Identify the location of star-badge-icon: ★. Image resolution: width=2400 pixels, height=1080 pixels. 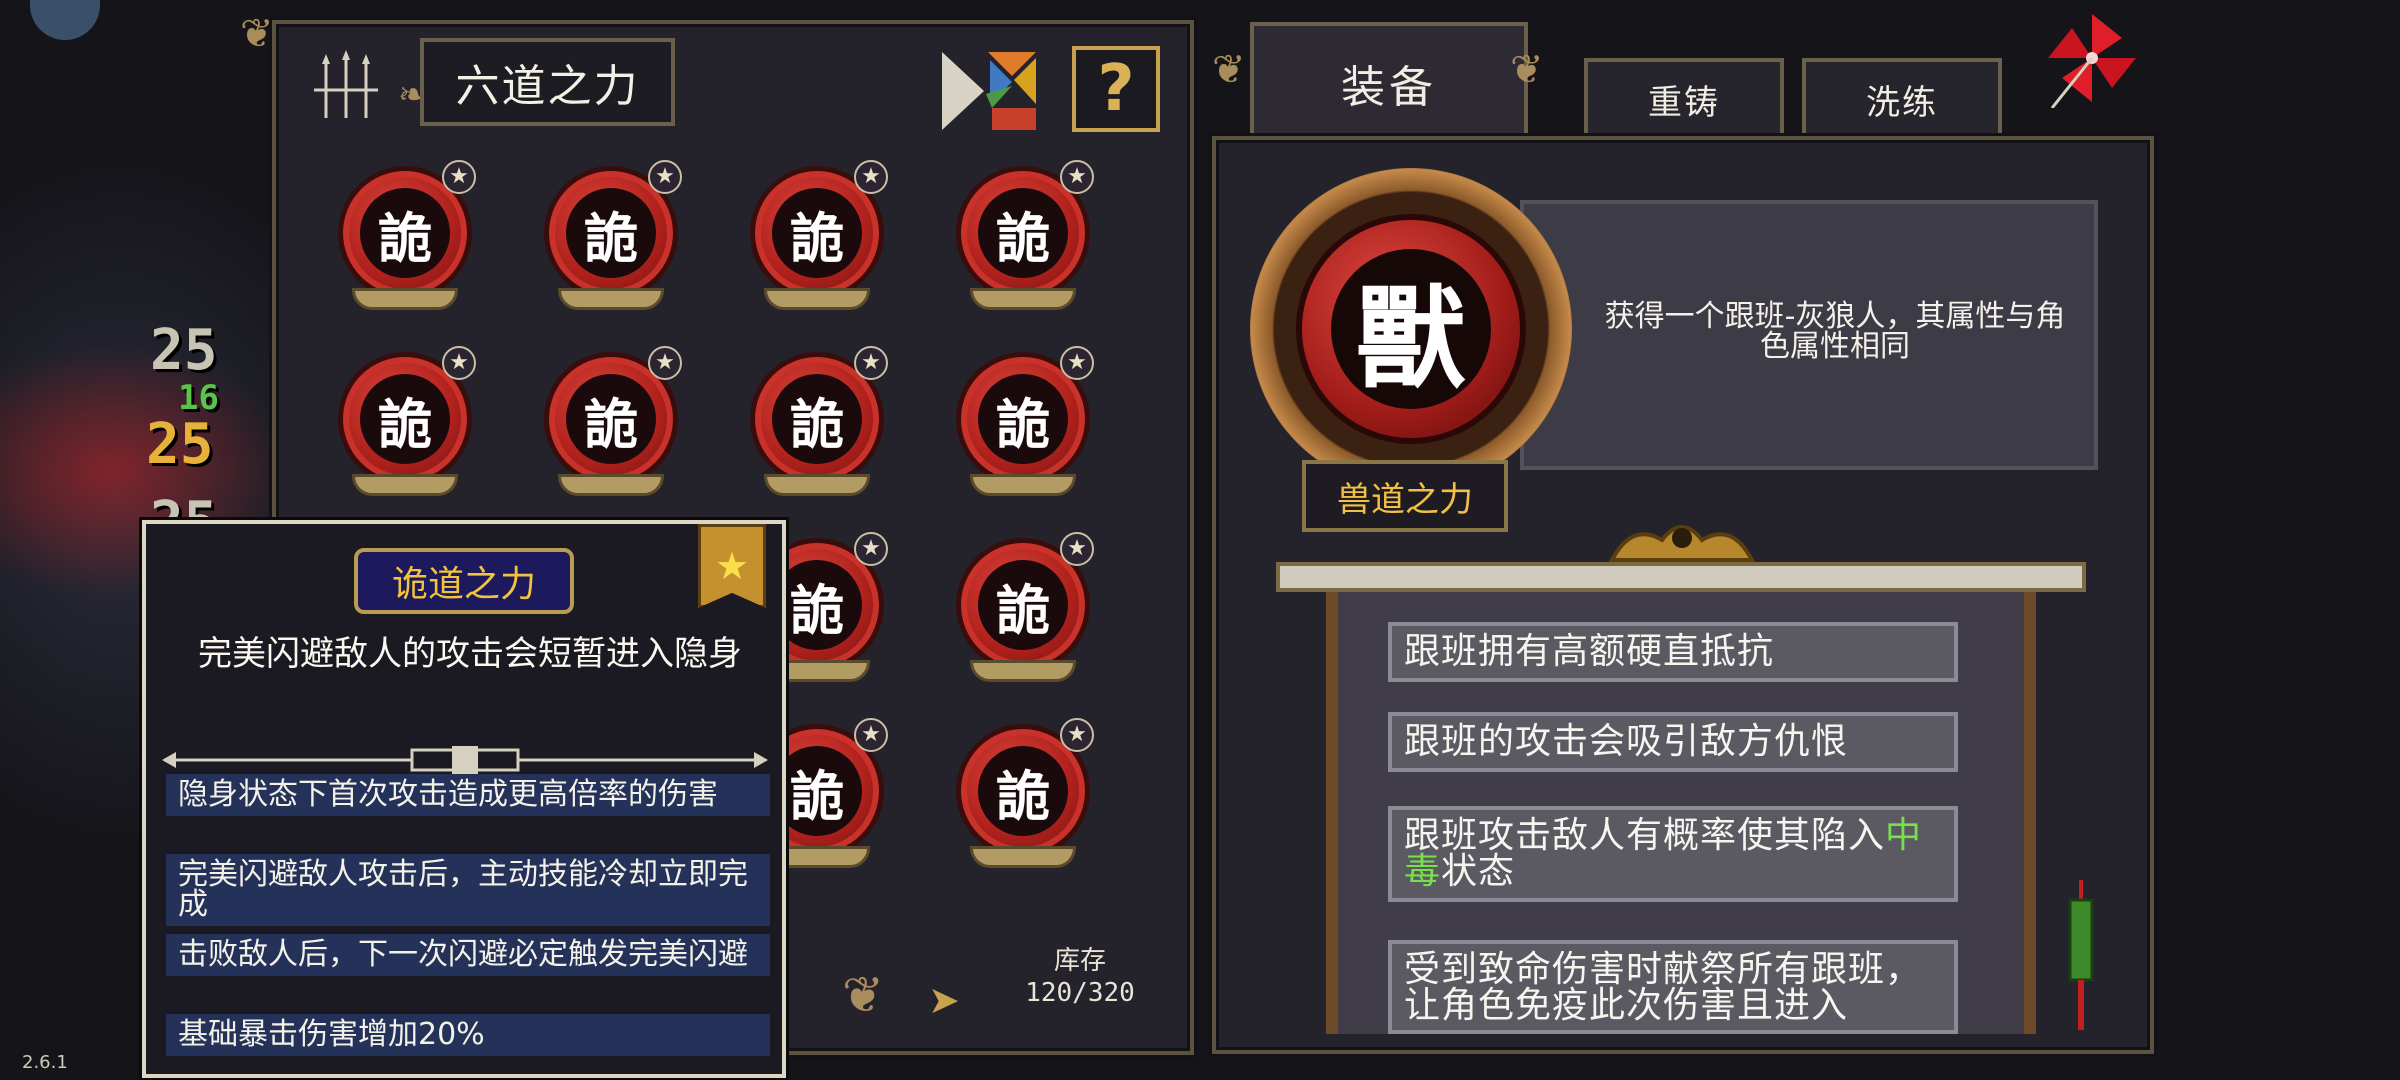
(732, 566).